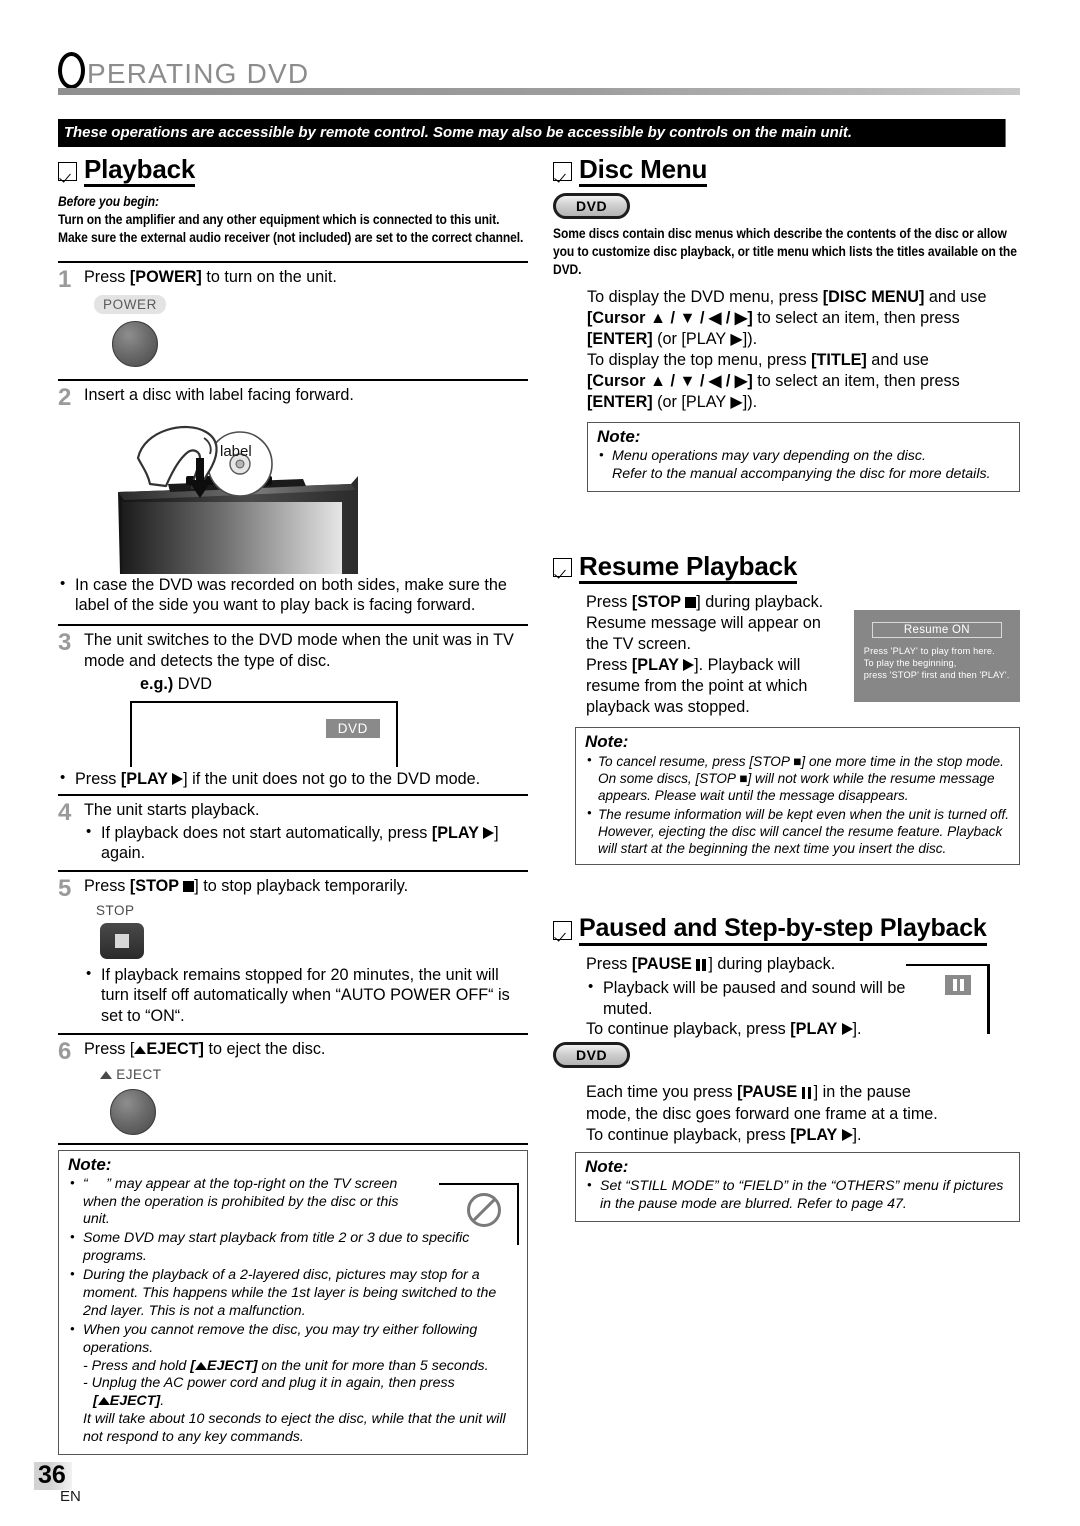 The height and width of the screenshot is (1526, 1080). What do you see at coordinates (130, 304) in the screenshot?
I see `power-button-label: POWER` at bounding box center [130, 304].